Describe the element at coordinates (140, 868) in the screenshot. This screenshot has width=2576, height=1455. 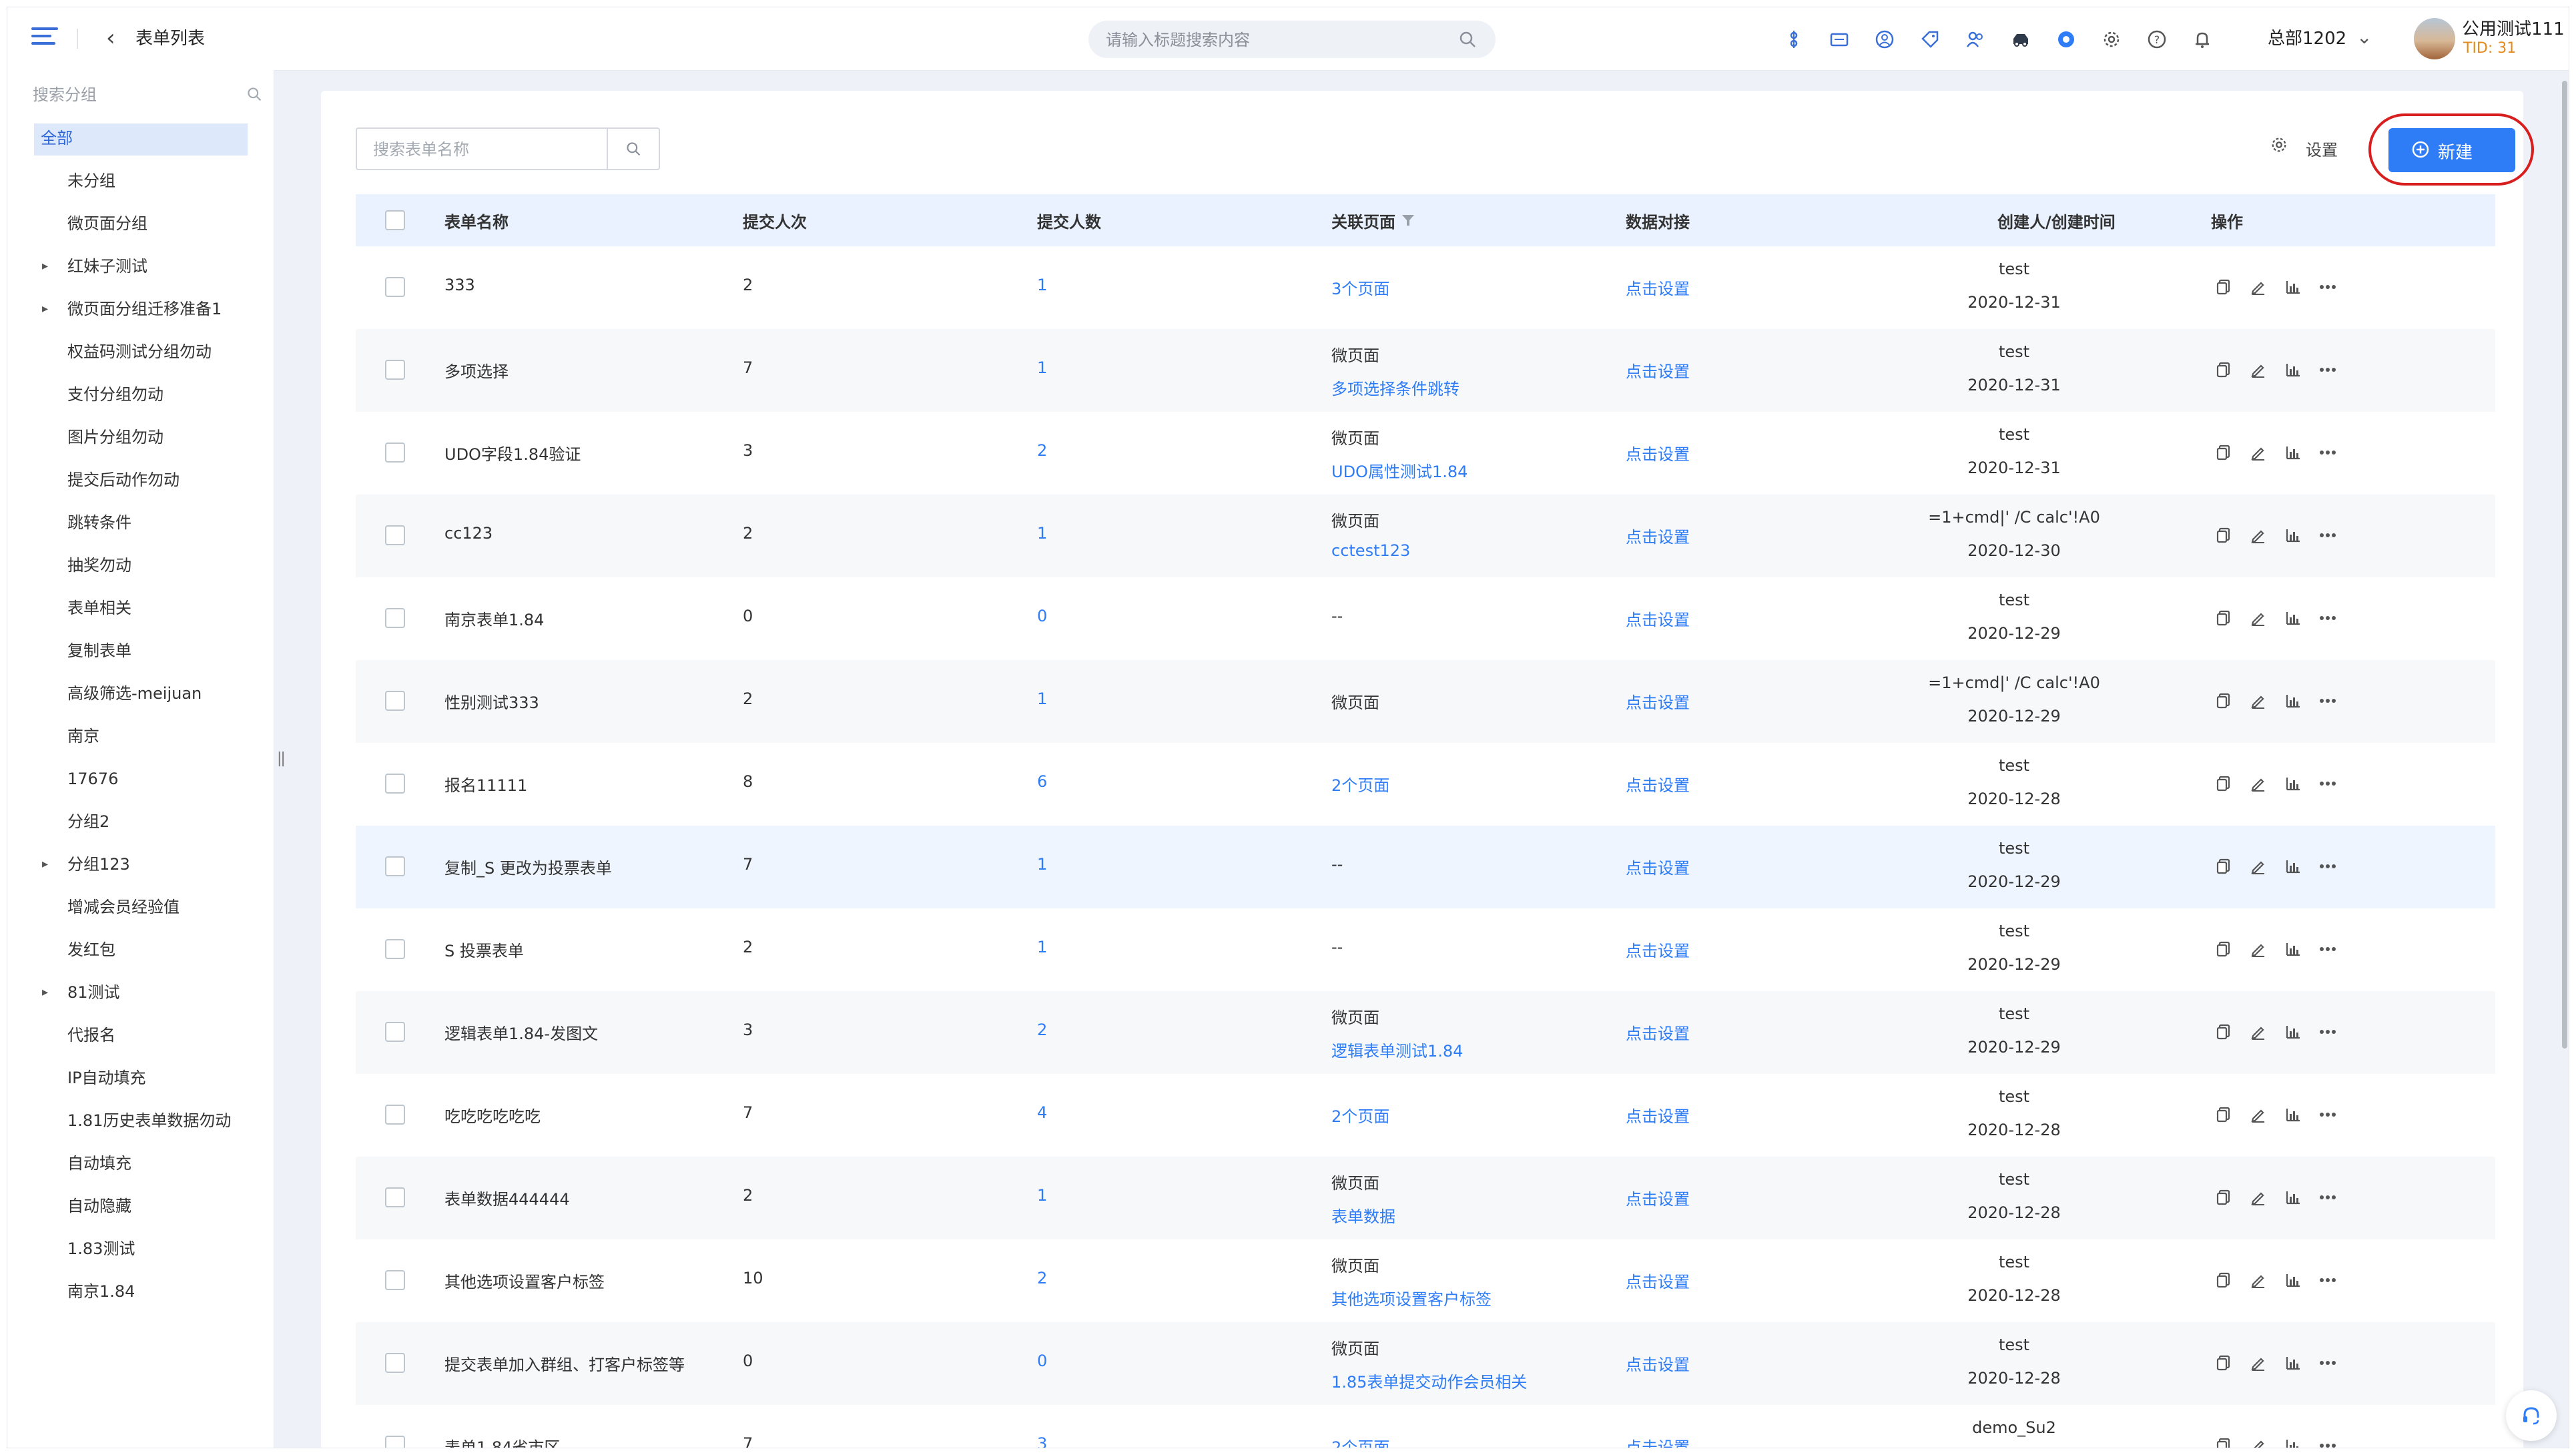
I see `sidebar-item: ▸ 分组123` at that location.